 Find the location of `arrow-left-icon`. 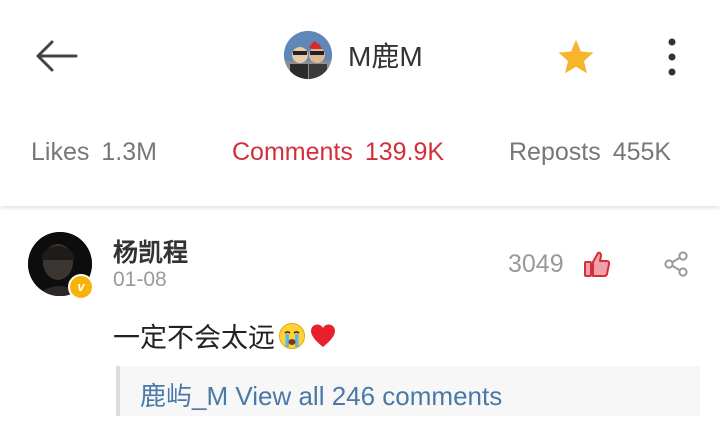

arrow-left-icon is located at coordinates (57, 56).